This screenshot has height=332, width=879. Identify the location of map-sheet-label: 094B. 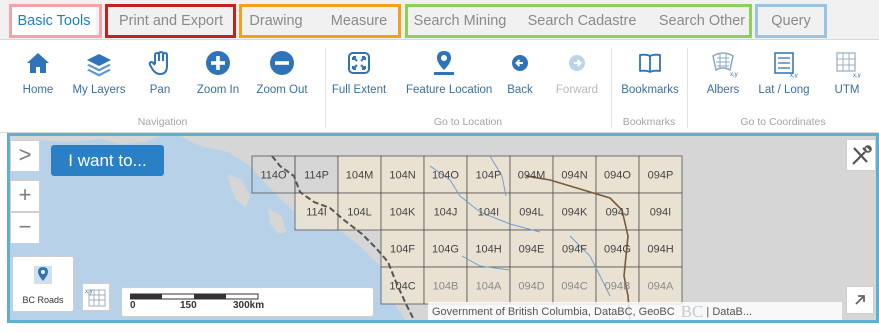
(618, 287).